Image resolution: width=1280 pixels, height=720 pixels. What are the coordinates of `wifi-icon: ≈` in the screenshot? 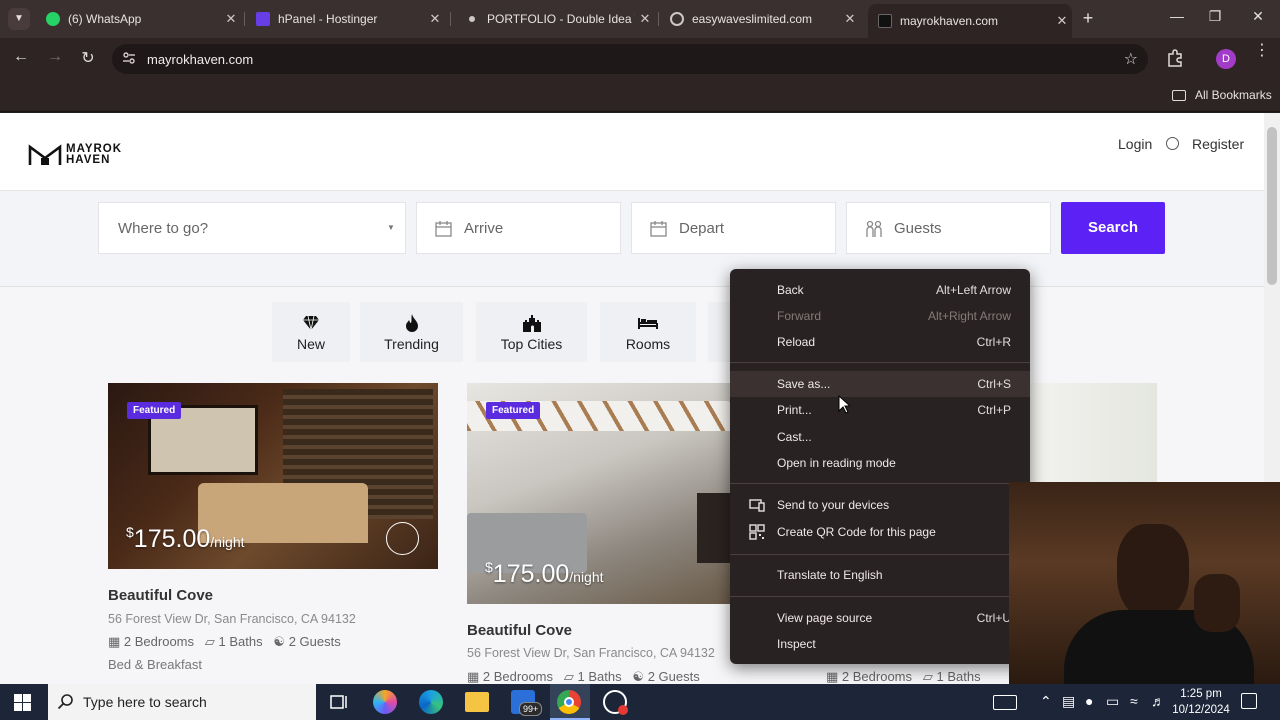 It's located at (1134, 701).